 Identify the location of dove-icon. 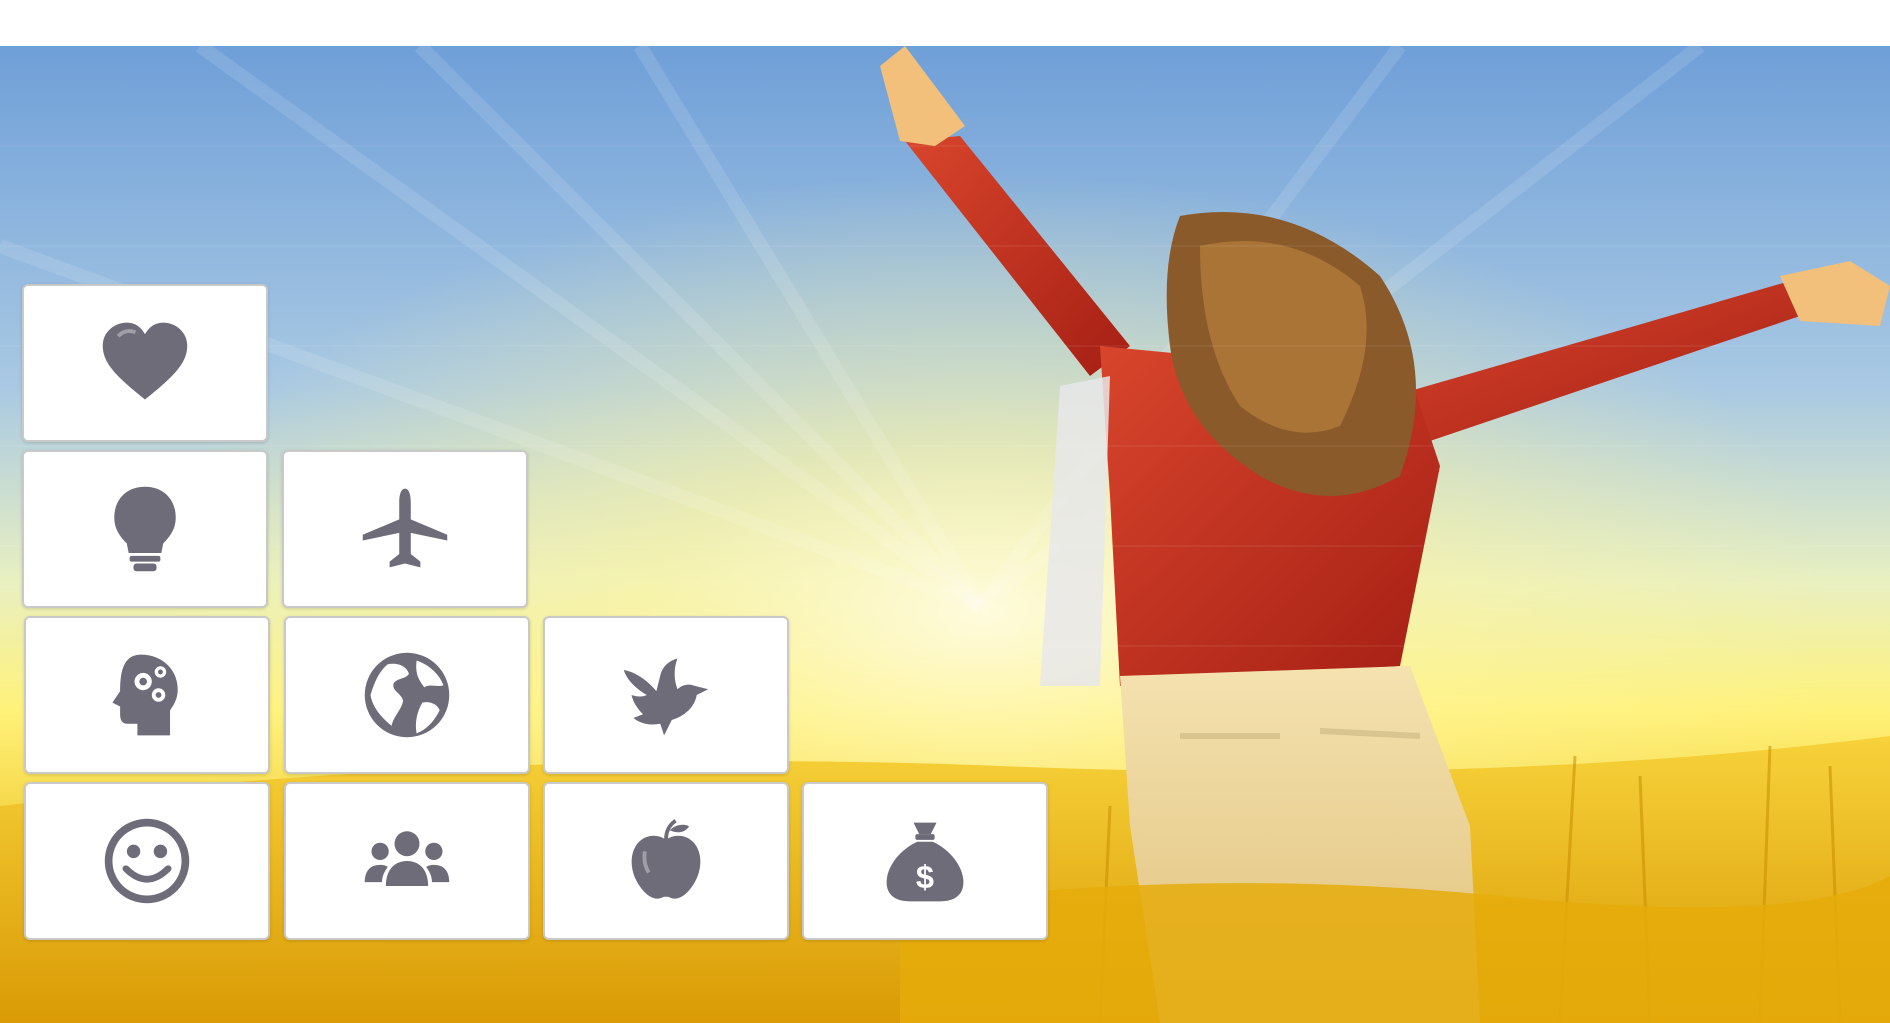
(666, 697).